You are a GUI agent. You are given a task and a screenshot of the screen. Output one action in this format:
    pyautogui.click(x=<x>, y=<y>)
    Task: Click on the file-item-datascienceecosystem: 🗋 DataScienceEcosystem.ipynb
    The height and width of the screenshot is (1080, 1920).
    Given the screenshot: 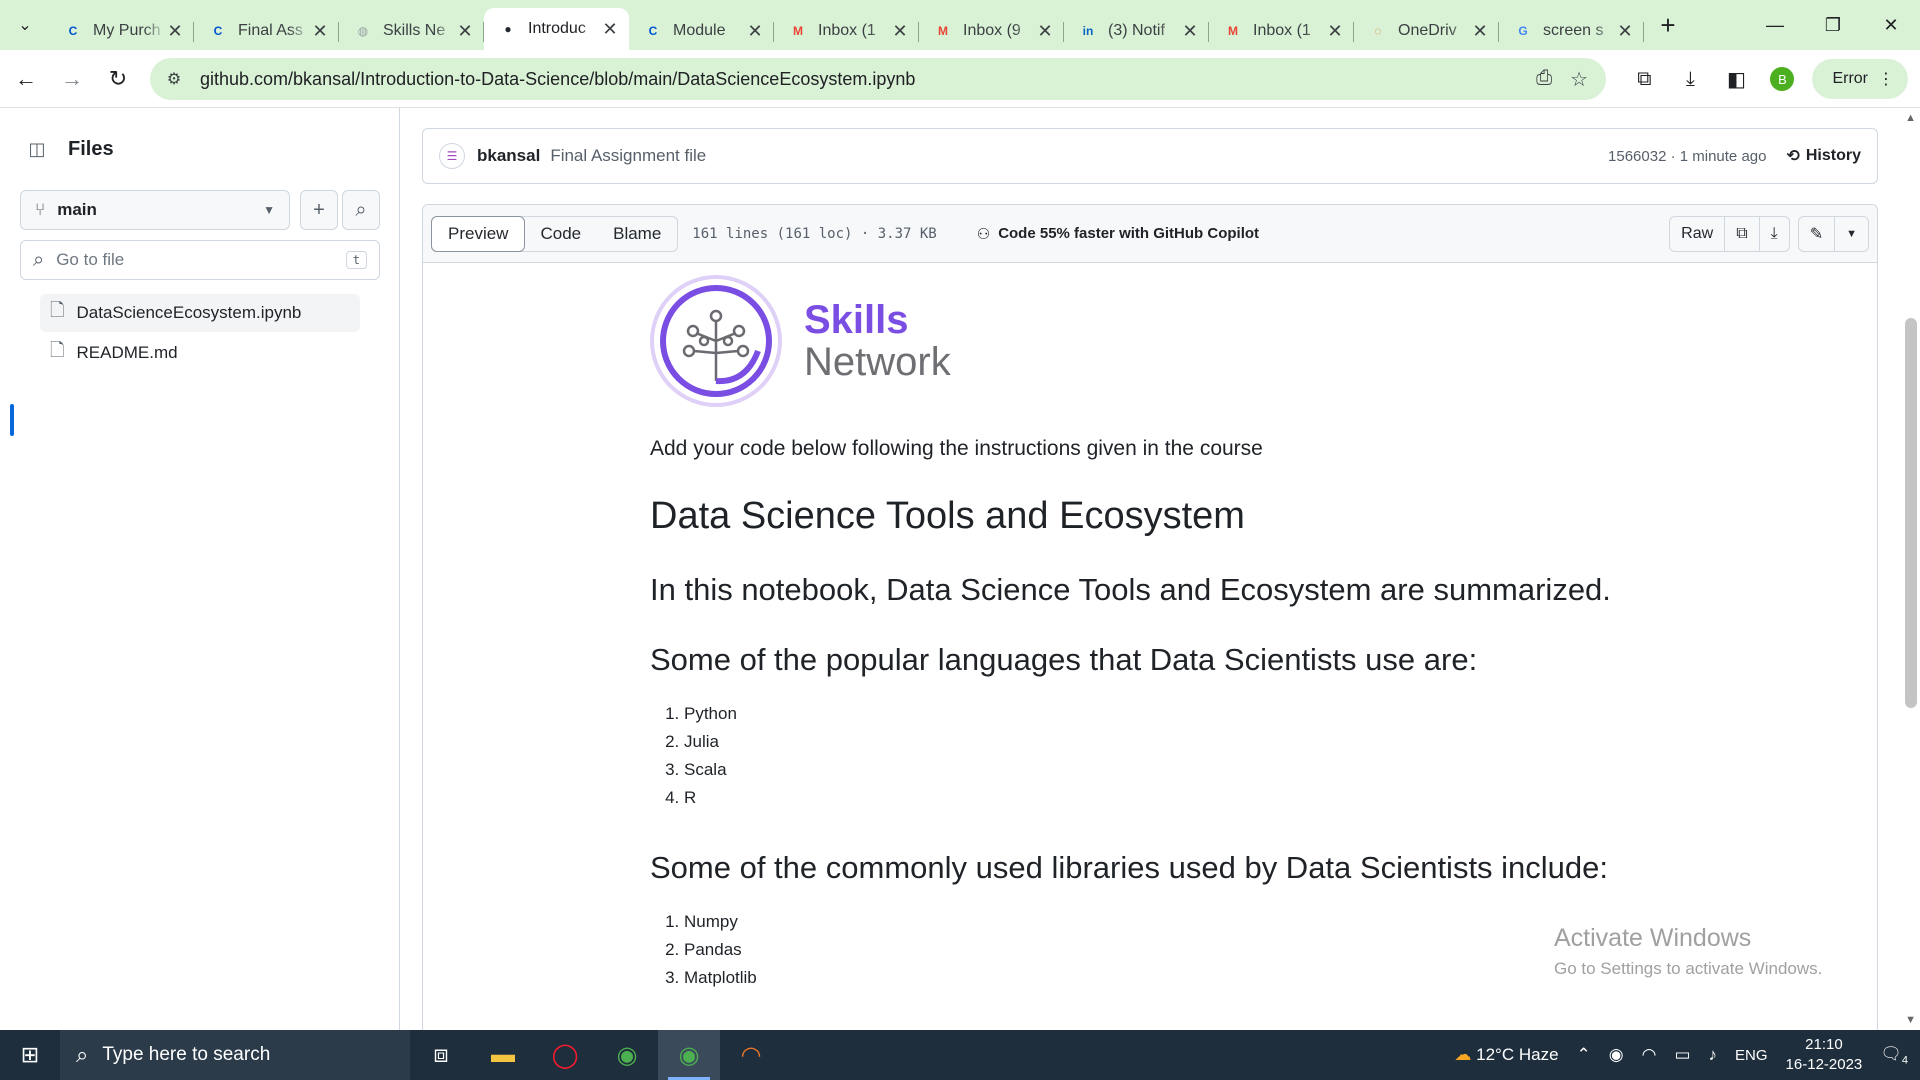 What is the action you would take?
    pyautogui.click(x=200, y=313)
    